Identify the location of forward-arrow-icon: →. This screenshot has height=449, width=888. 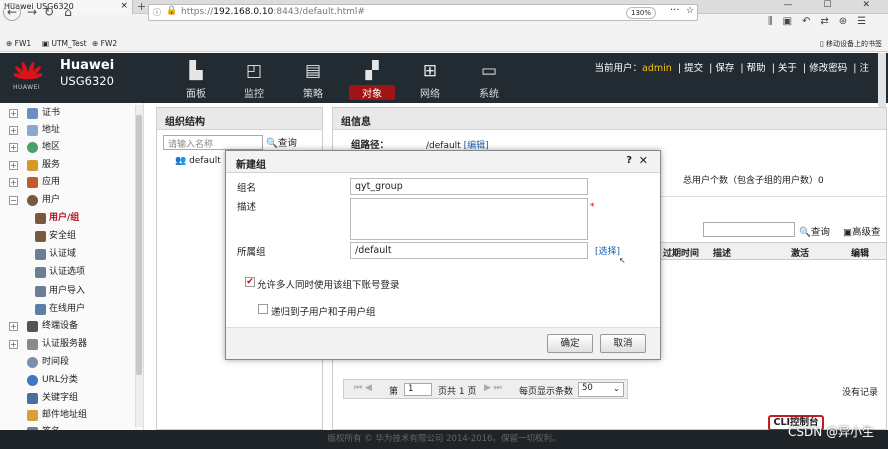
(32, 12).